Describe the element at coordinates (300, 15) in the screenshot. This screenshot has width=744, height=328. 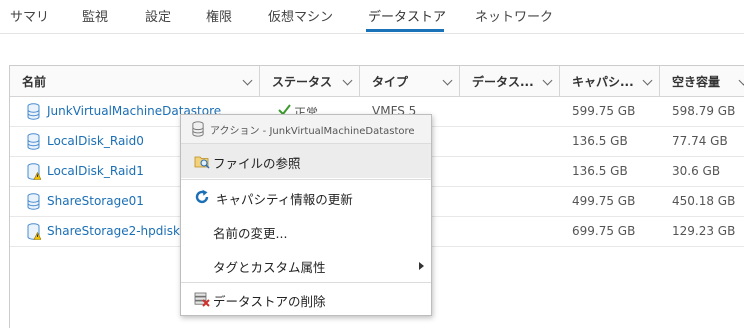
I see `tab-vms: 仮想マシン` at that location.